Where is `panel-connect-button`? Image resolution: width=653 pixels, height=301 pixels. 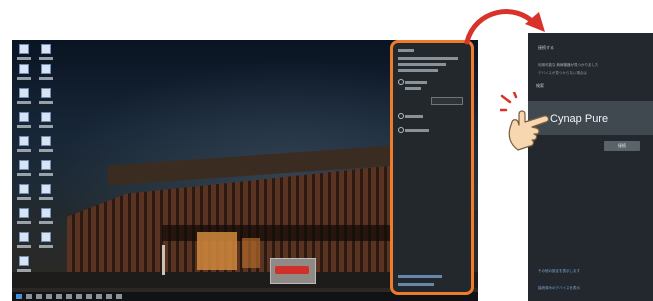
panel-connect-button is located at coordinates (447, 101).